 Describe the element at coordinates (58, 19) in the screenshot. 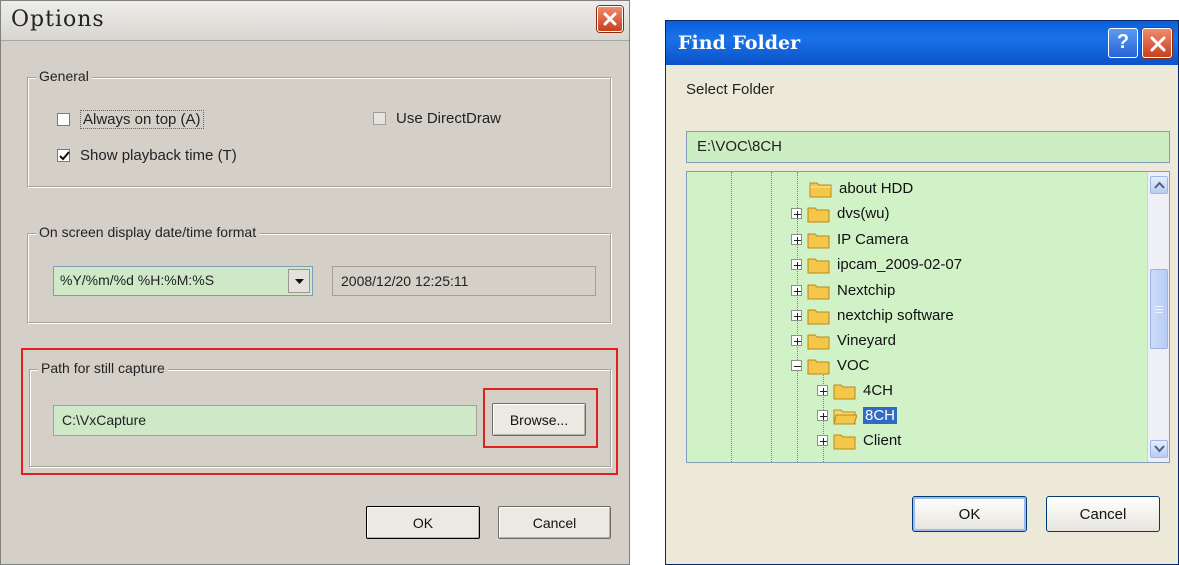

I see `options-title: Options` at that location.